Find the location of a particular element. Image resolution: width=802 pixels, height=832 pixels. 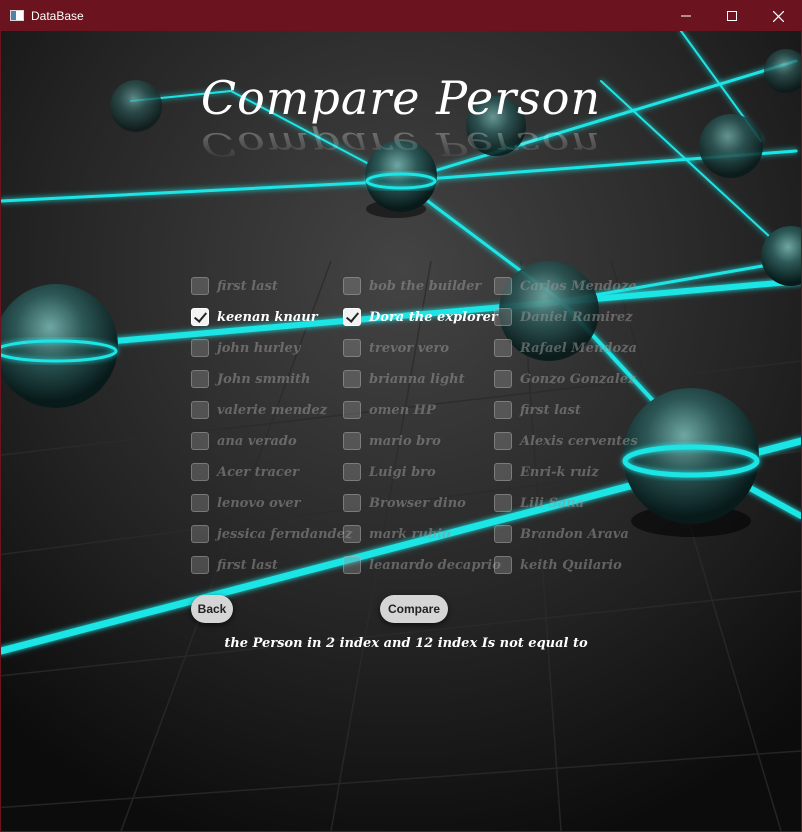

person-checkbox: valerie mendez is located at coordinates (259, 410).